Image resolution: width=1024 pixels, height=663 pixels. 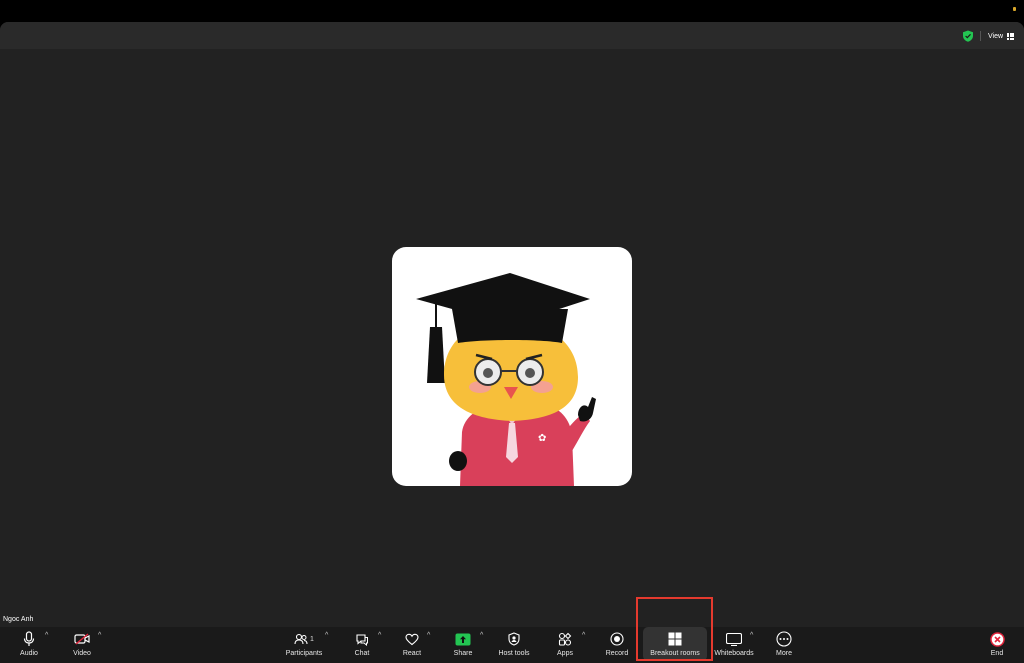 What do you see at coordinates (1011, 36) in the screenshot?
I see `grid-icon` at bounding box center [1011, 36].